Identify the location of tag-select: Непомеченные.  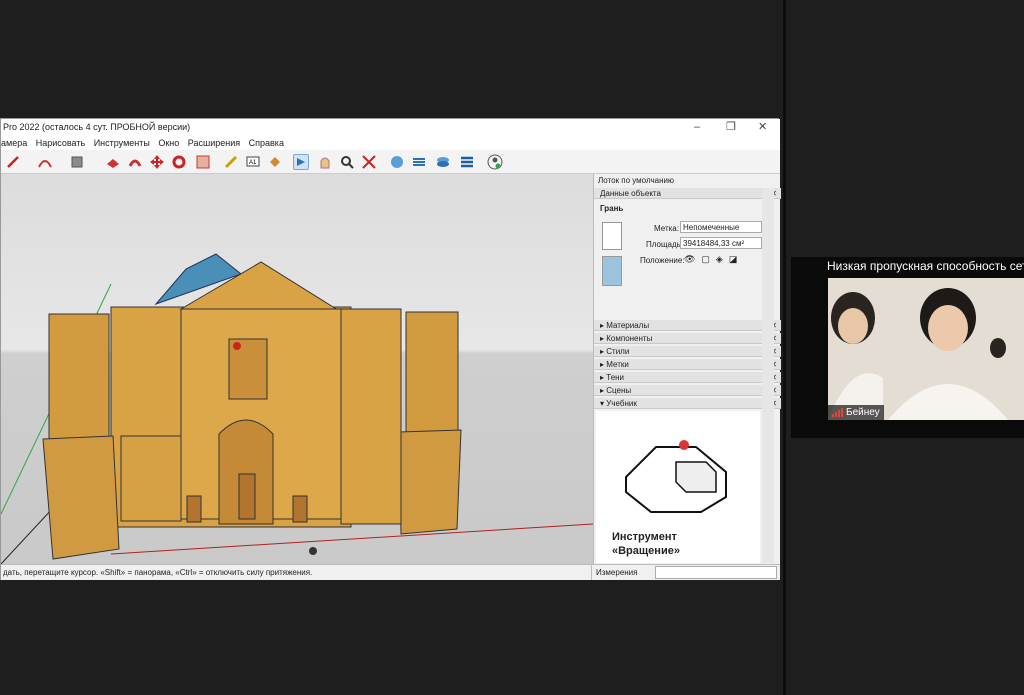
(721, 227).